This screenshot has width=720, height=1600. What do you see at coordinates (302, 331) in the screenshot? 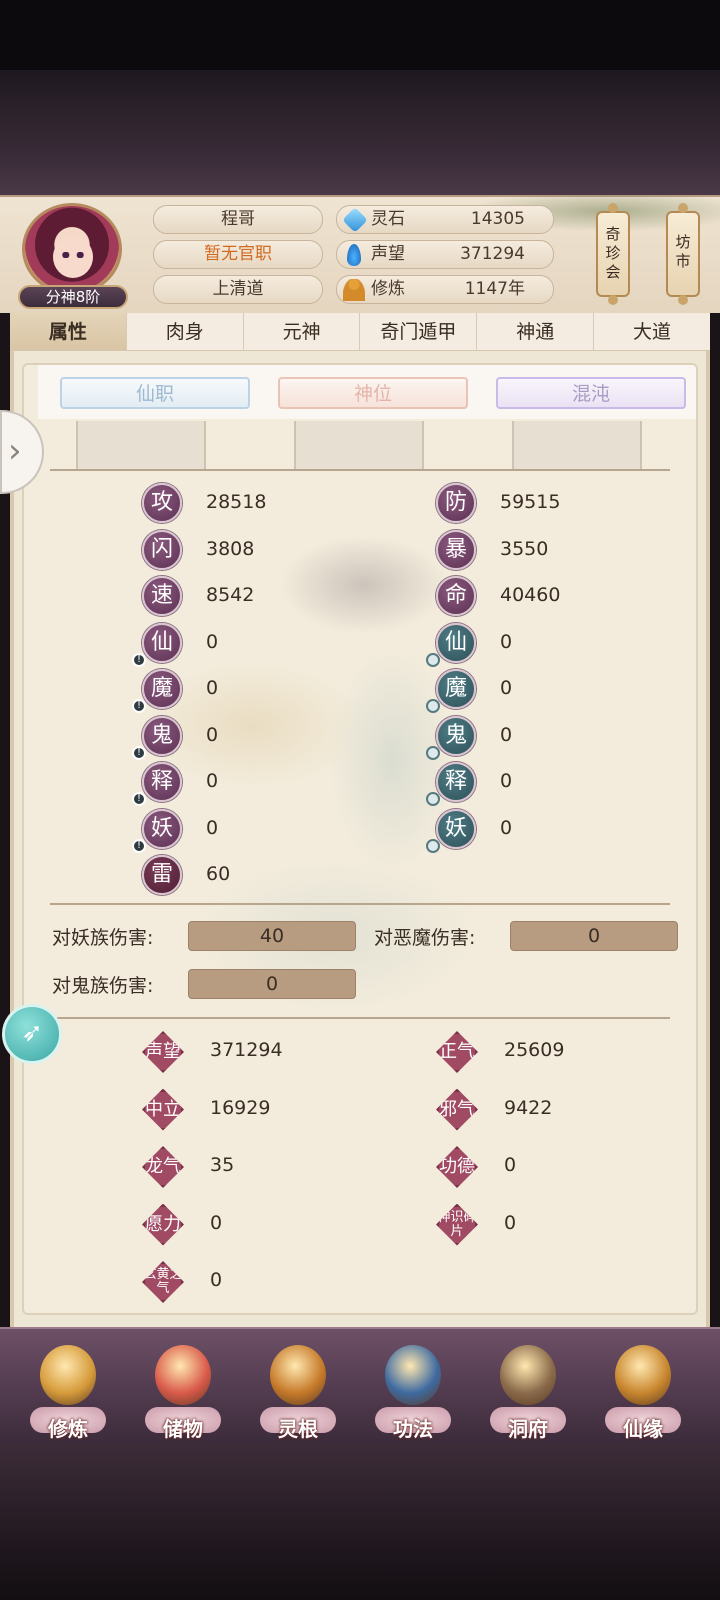
I see `tab-soul: 元神` at bounding box center [302, 331].